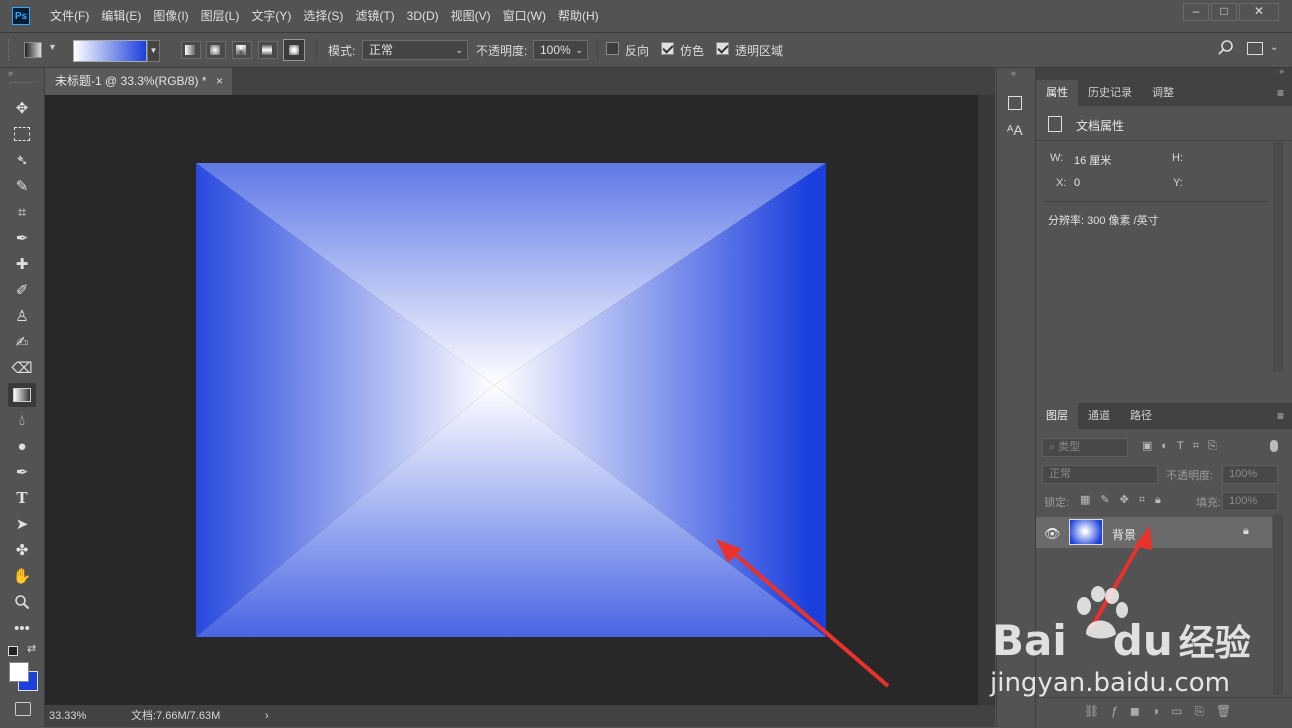 This screenshot has width=1292, height=728. I want to click on quick-select-tool-icon: ✎, so click(22, 186).